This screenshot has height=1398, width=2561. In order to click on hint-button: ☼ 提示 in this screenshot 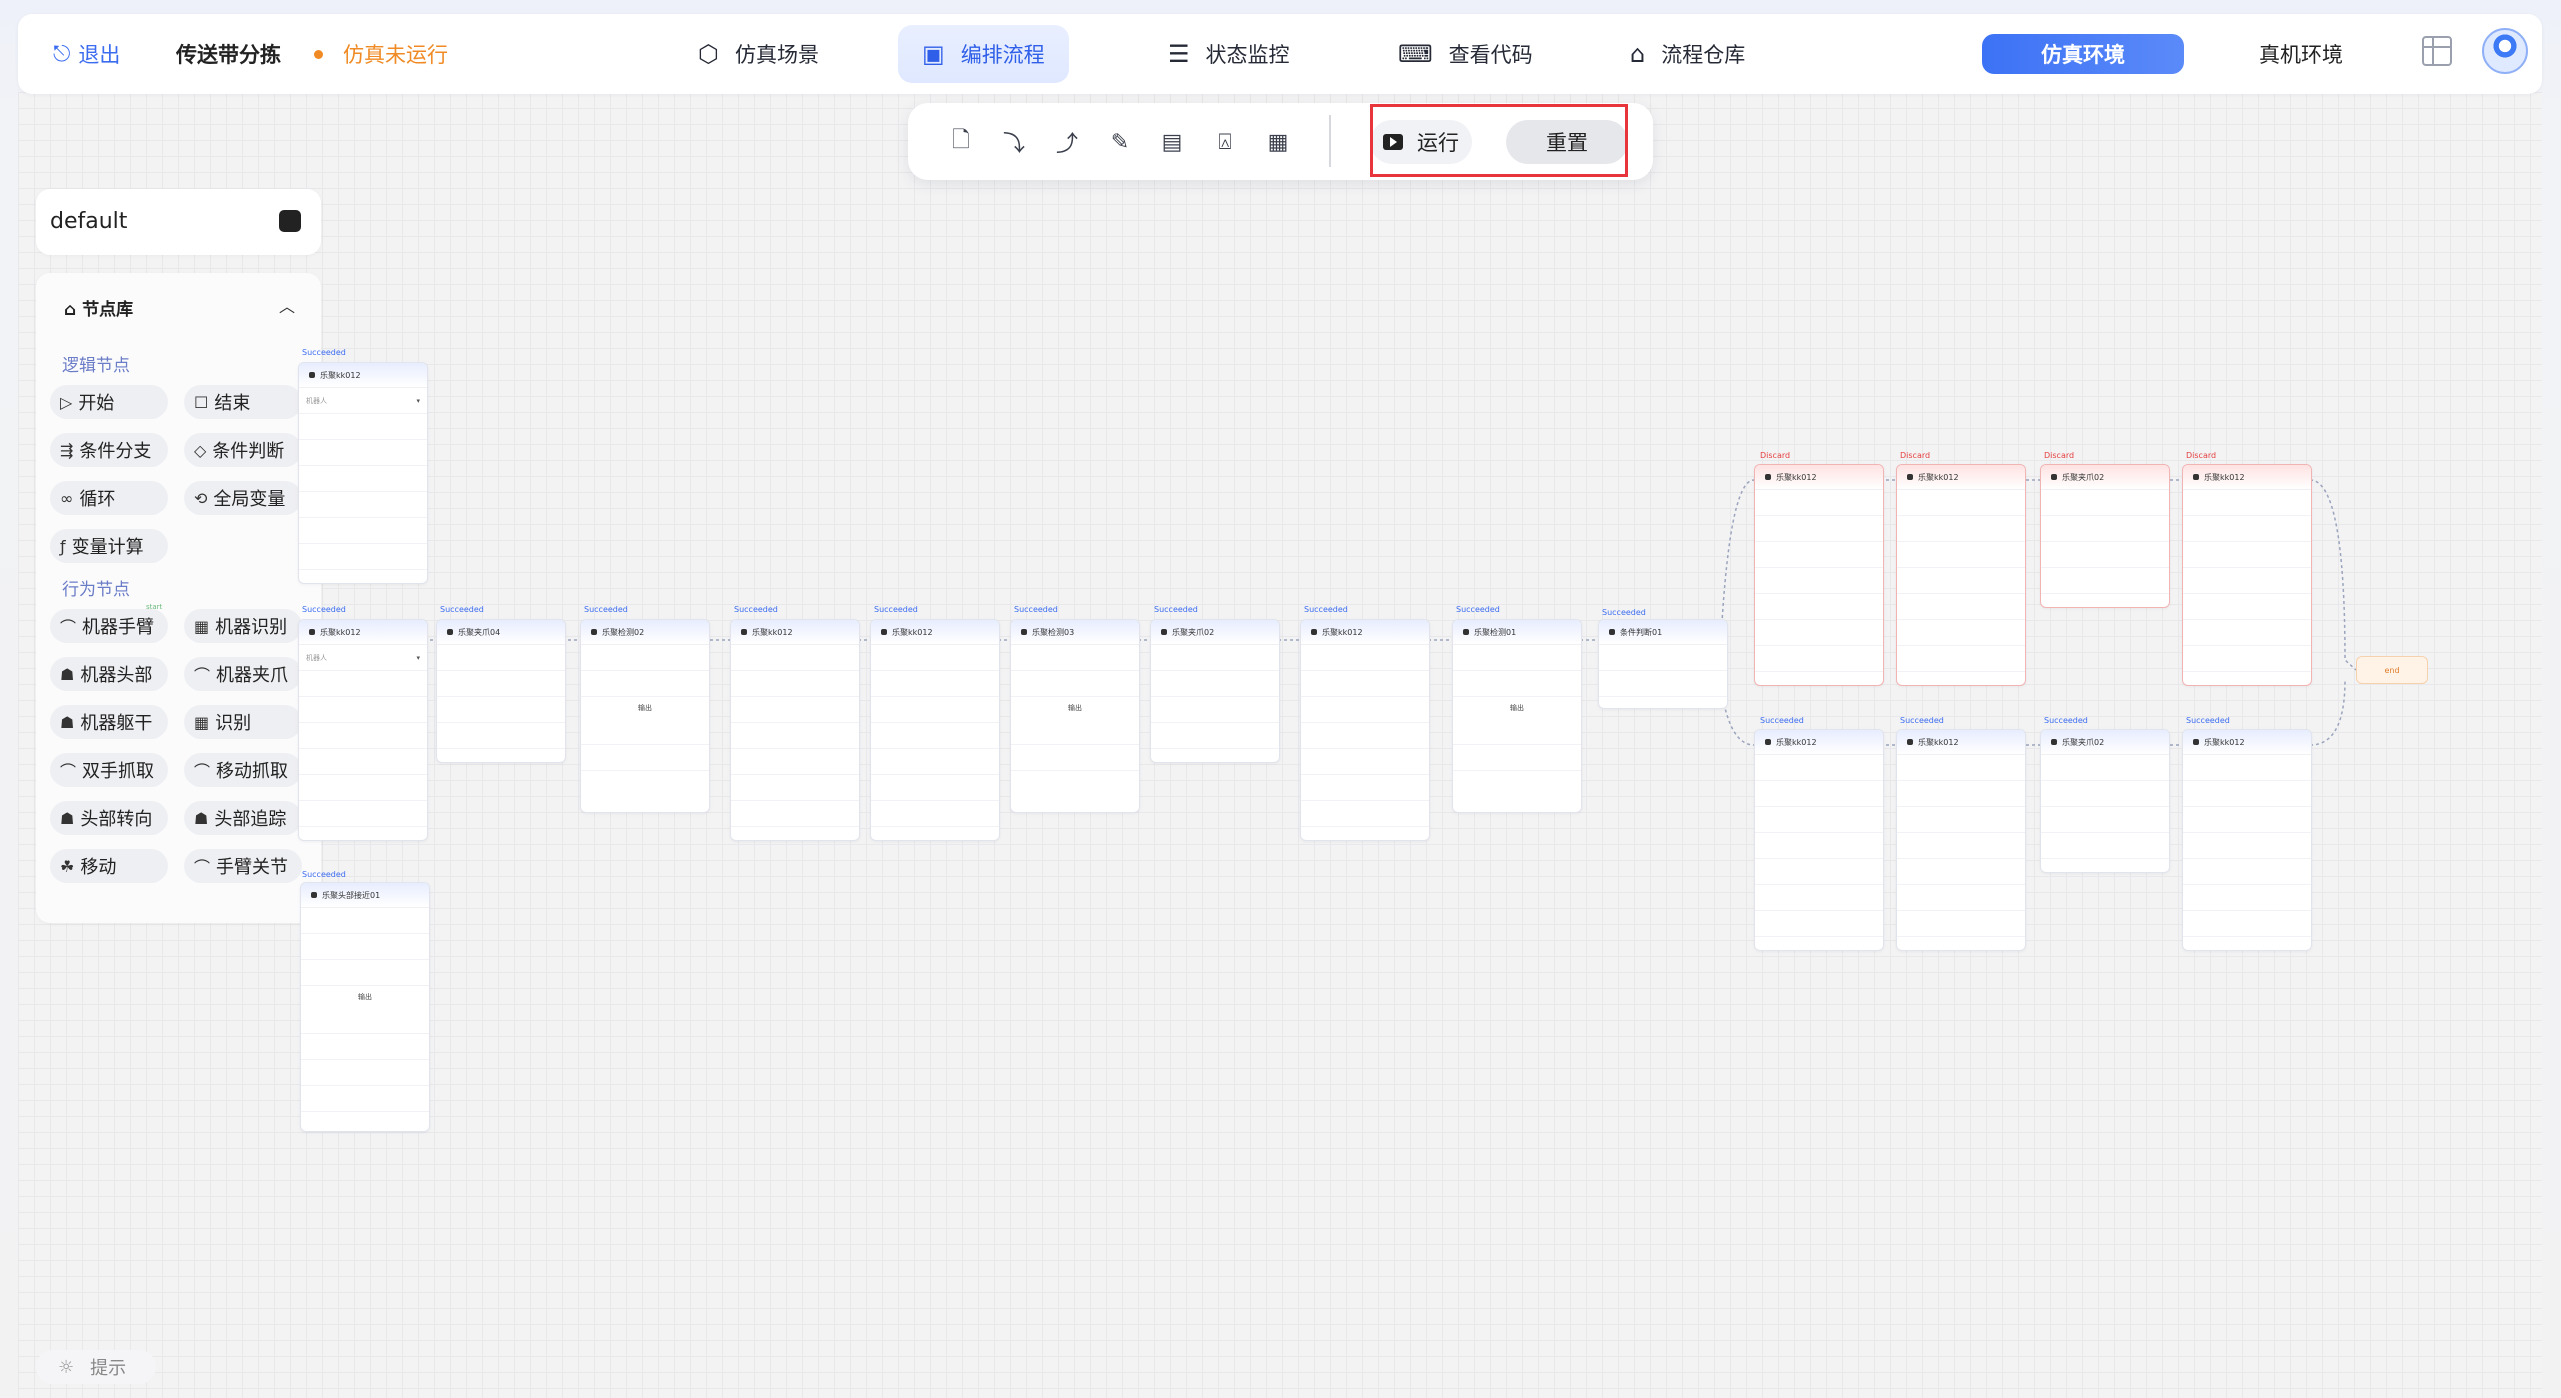, I will do `click(96, 1367)`.